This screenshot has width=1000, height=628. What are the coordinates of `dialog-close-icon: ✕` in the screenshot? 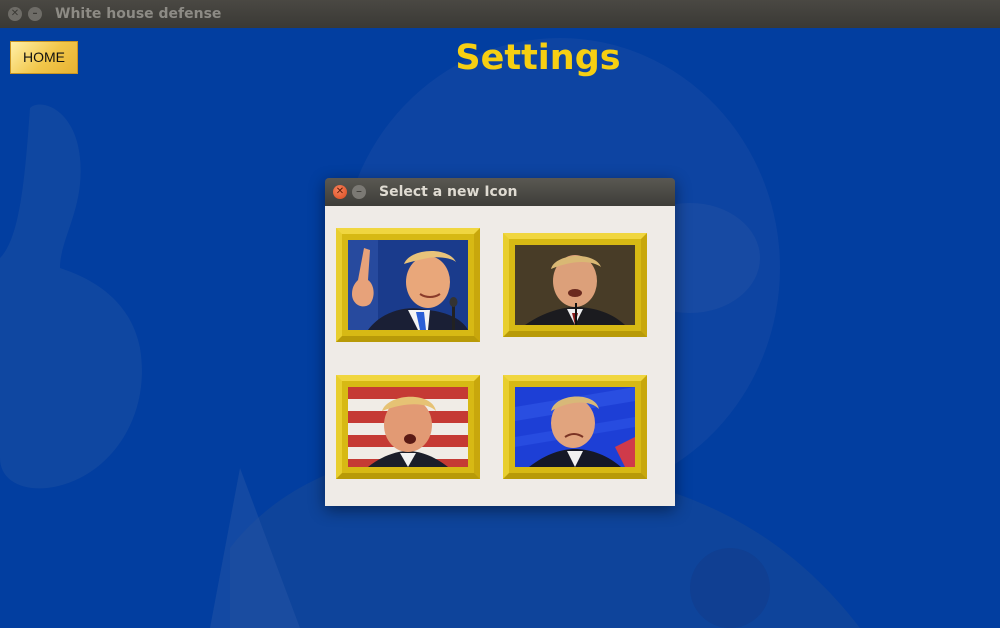 It's located at (340, 192).